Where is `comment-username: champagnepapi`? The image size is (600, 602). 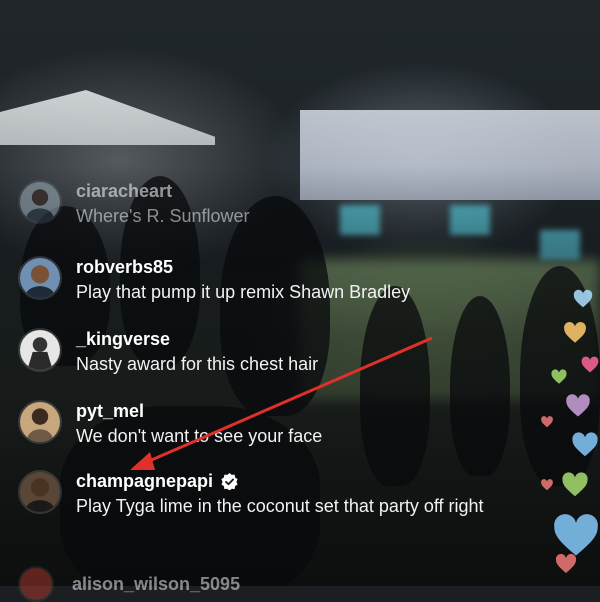
comment-username: champagnepapi is located at coordinates (296, 481).